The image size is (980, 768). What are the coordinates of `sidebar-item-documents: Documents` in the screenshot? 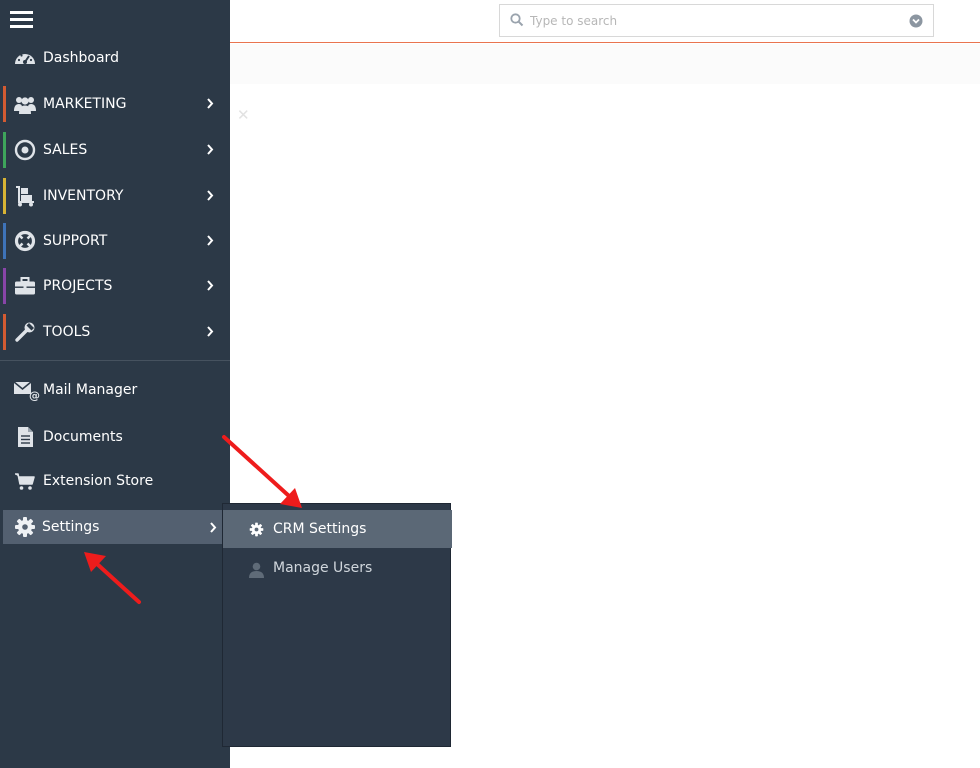 It's located at (115, 437).